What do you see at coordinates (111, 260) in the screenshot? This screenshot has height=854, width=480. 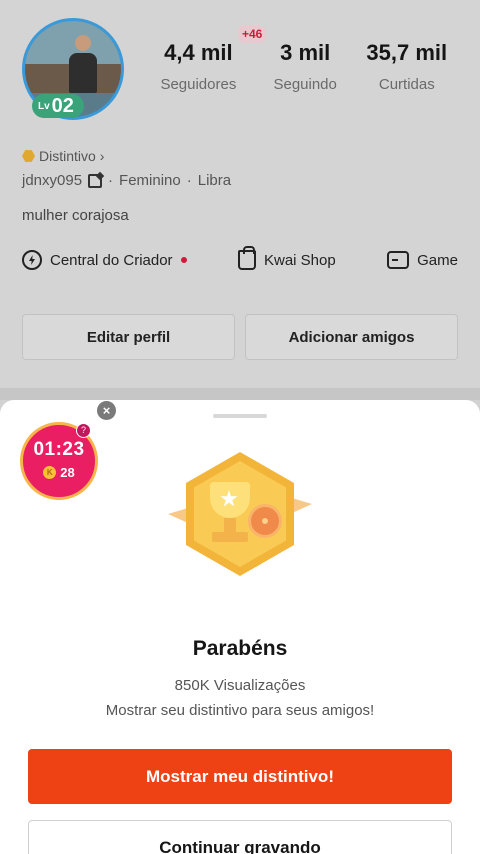 I see `creator-center-label: Central do Criador` at bounding box center [111, 260].